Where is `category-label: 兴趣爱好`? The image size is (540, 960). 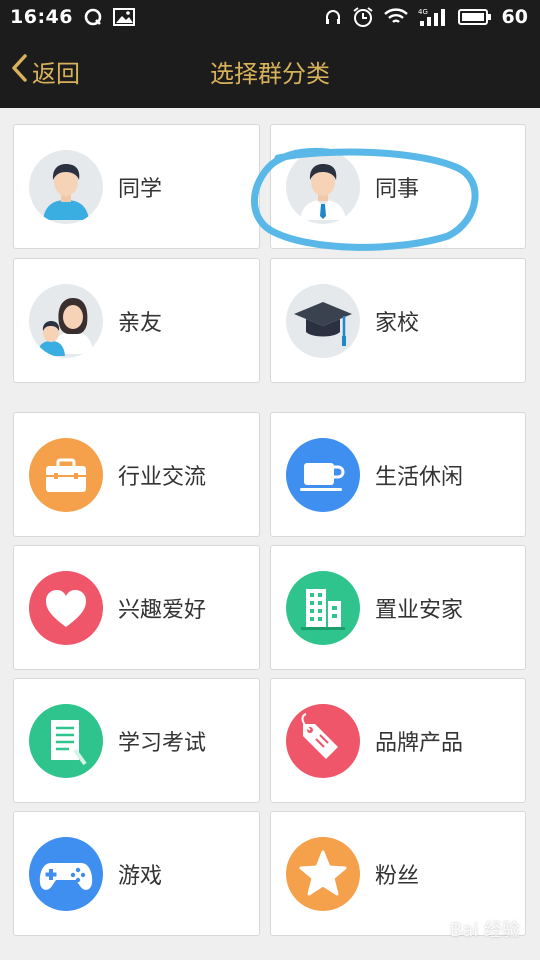 category-label: 兴趣爱好 is located at coordinates (162, 610).